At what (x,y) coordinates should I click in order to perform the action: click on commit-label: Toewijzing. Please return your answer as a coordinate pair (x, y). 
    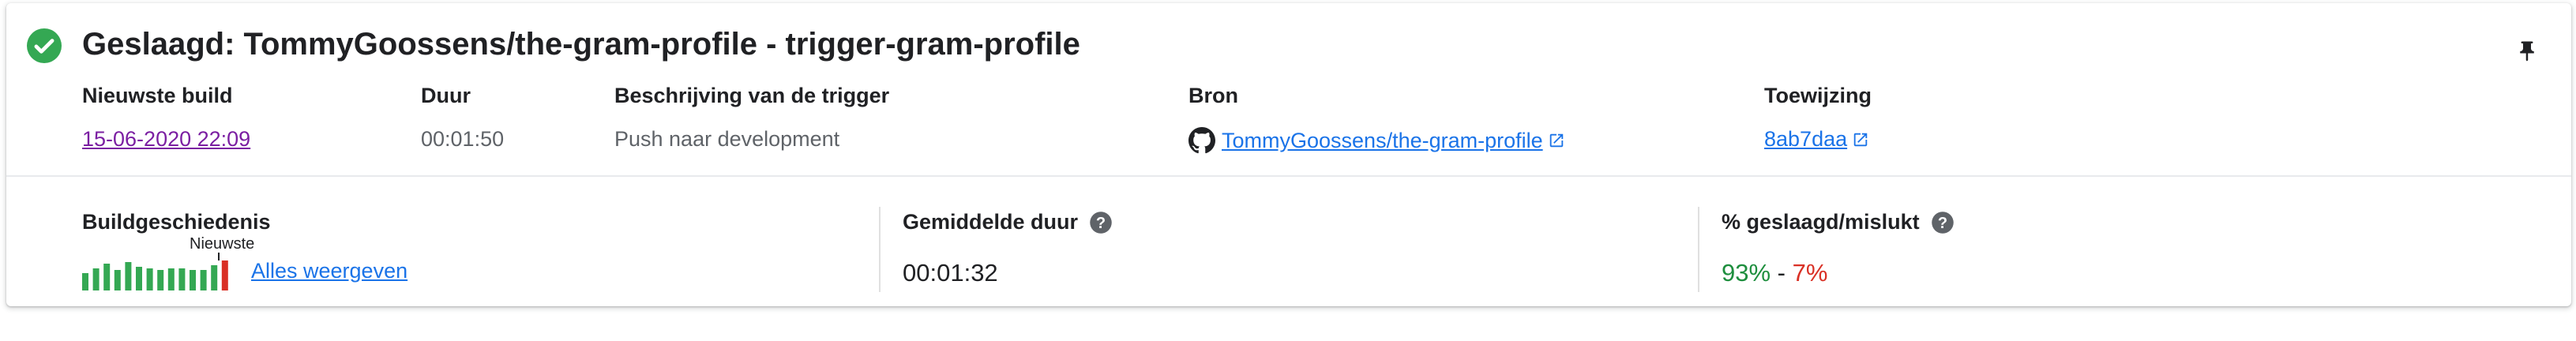
    Looking at the image, I should click on (1818, 95).